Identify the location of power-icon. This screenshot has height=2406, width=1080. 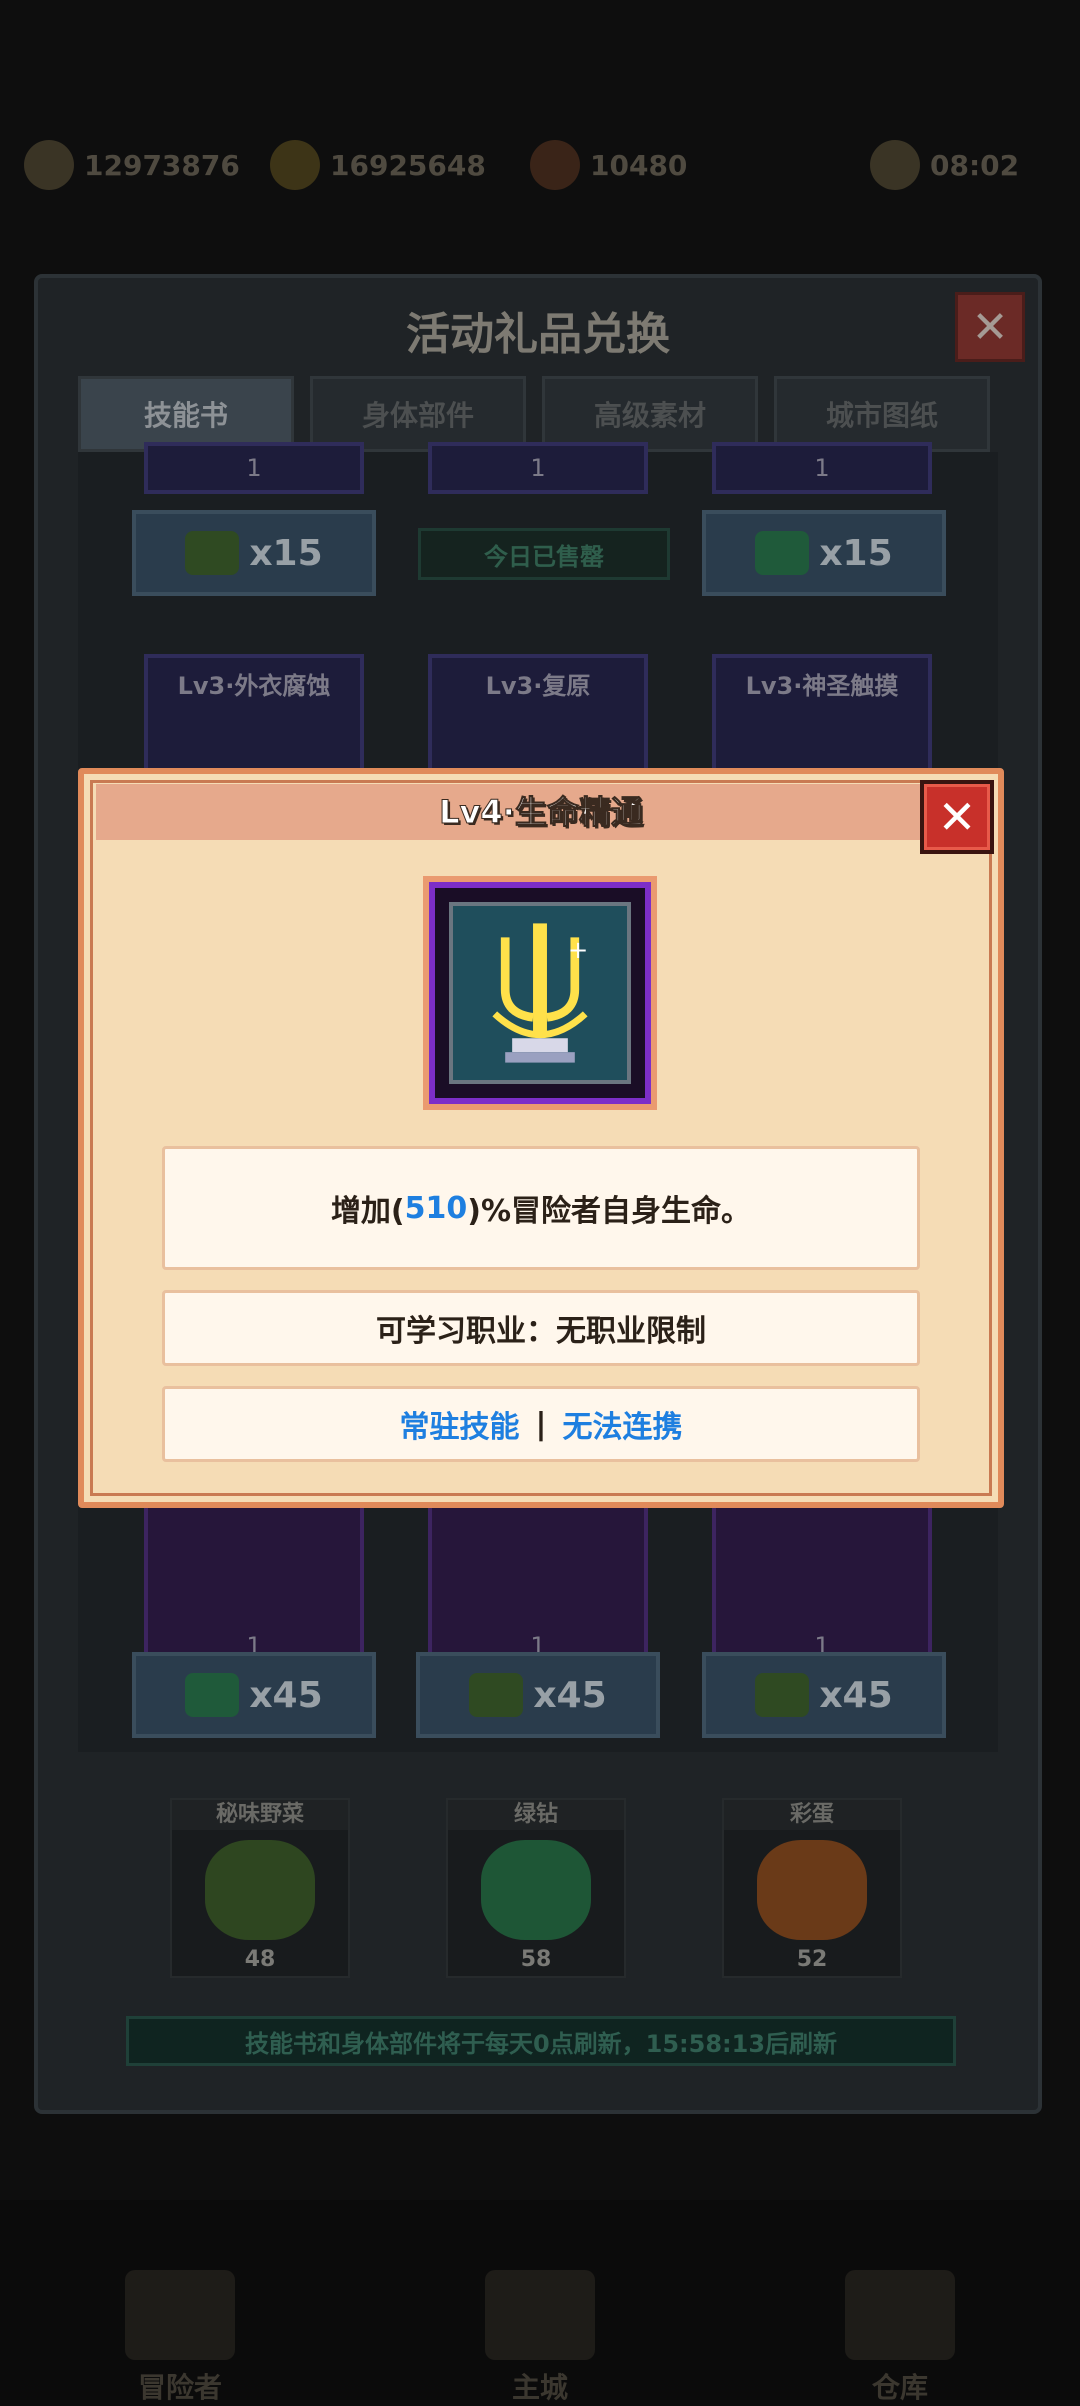
(49, 165).